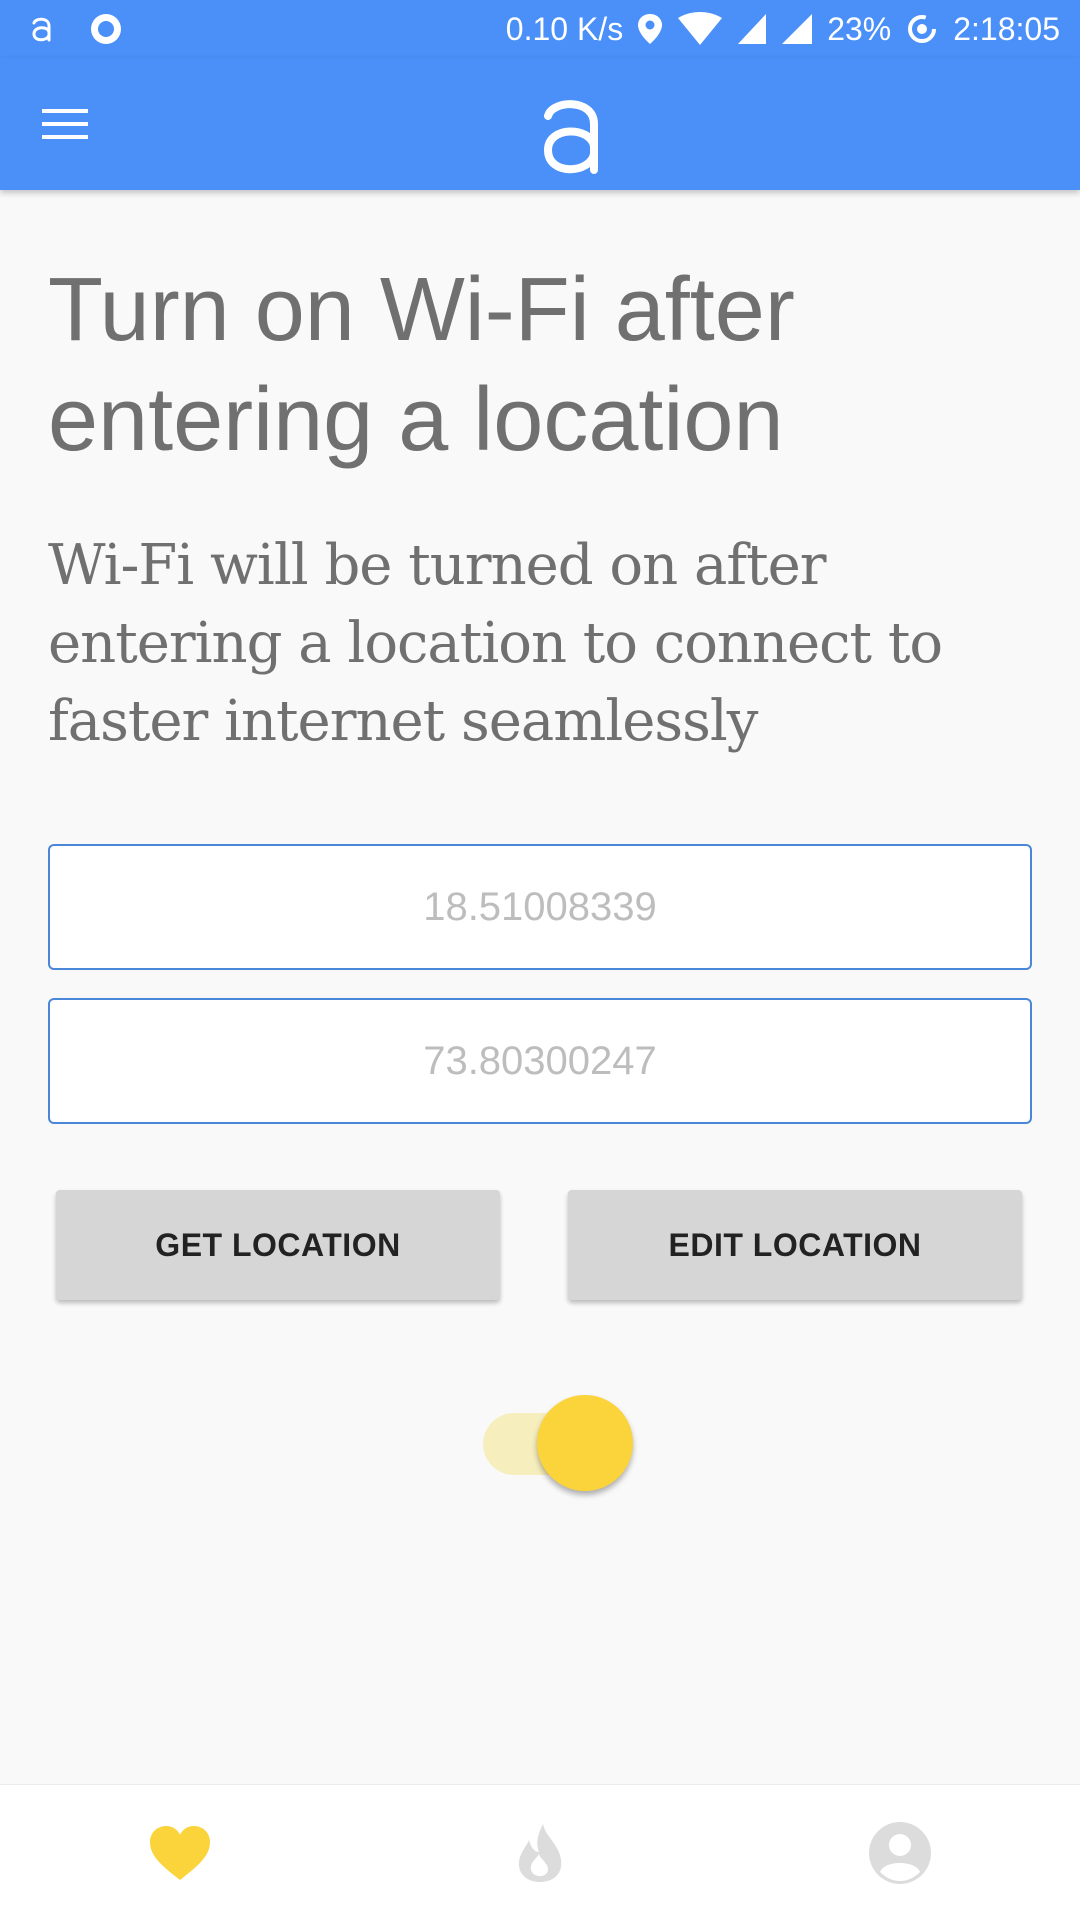 This screenshot has width=1080, height=1921. I want to click on flame-icon, so click(540, 1853).